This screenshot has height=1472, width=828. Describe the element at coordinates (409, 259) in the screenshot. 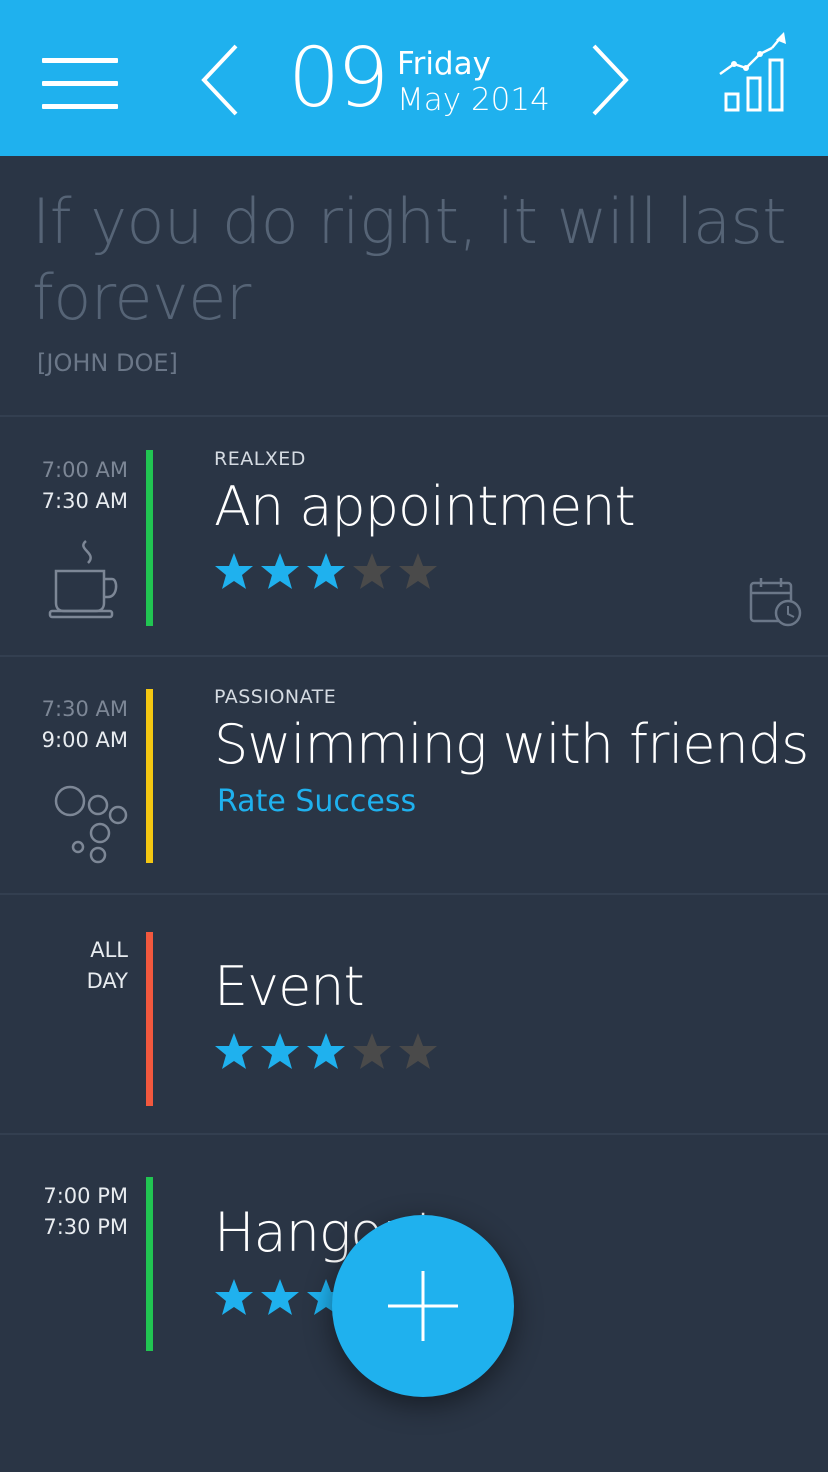

I see `daily-quote: If you do right, it will last forever` at that location.